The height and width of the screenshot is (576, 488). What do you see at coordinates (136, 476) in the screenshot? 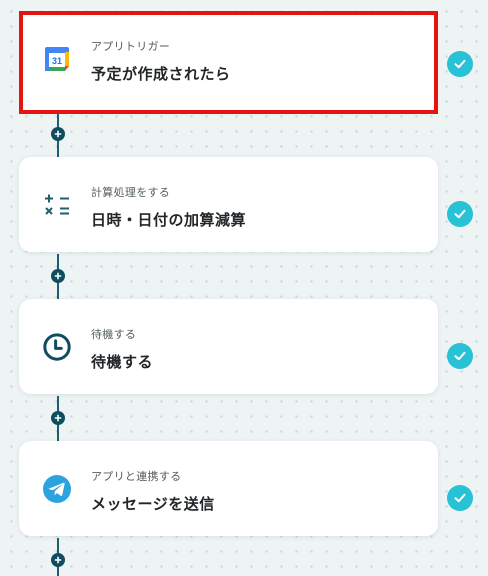
I see `step-subtitle: アプリと連携する` at bounding box center [136, 476].